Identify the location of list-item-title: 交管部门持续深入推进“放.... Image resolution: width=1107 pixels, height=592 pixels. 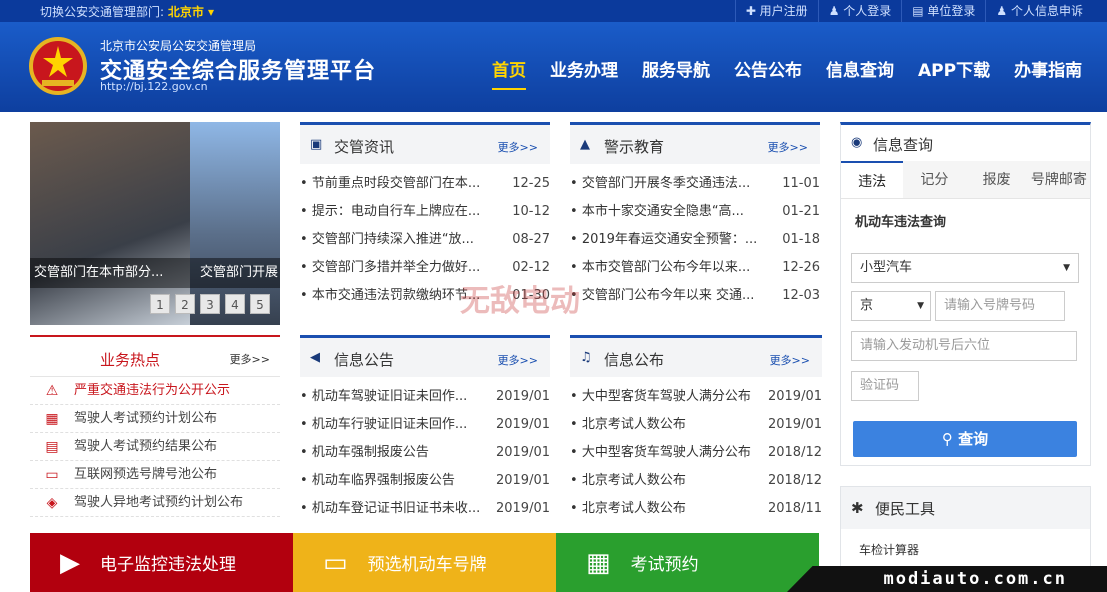
(387, 240).